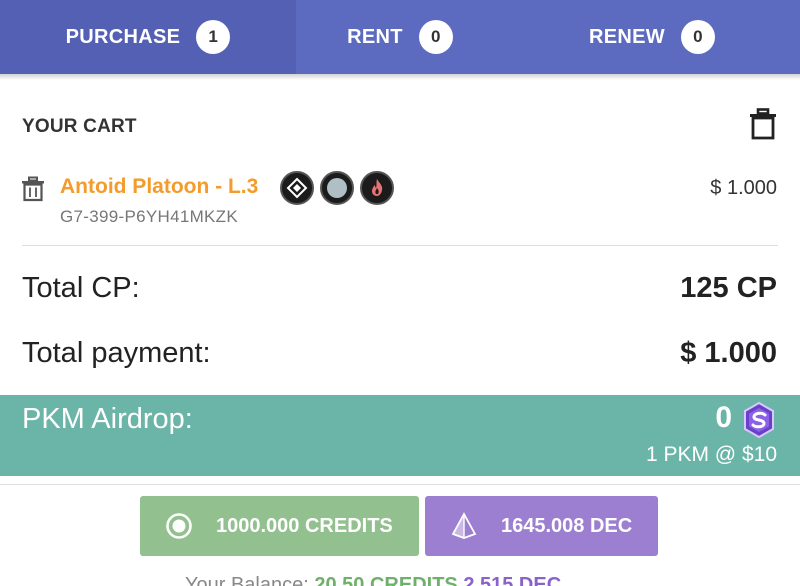 The width and height of the screenshot is (800, 586). Describe the element at coordinates (728, 288) in the screenshot. I see `total-cp-value: 125 CP` at that location.